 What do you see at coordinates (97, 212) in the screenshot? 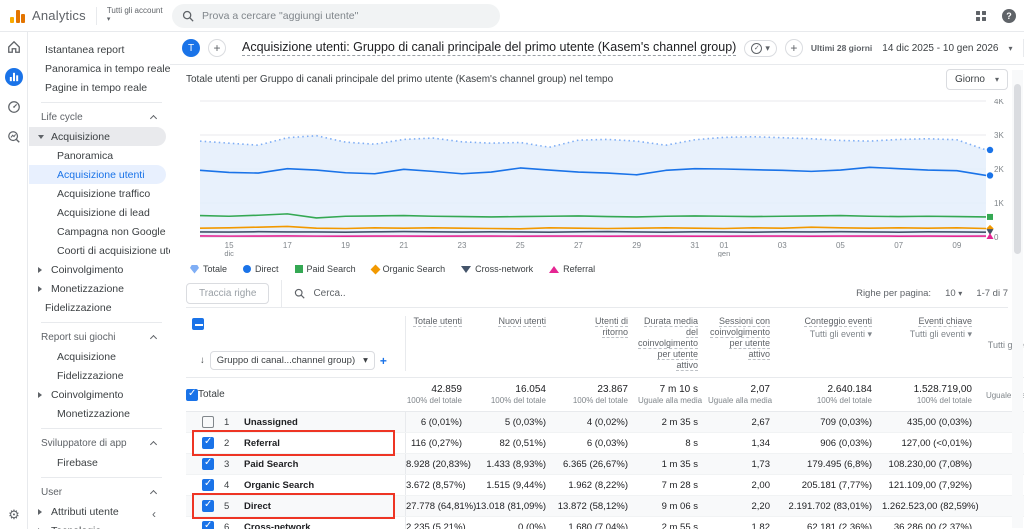
I see `sidebar-item-acquisizione-di-lead: Acquisizione di lead` at bounding box center [97, 212].